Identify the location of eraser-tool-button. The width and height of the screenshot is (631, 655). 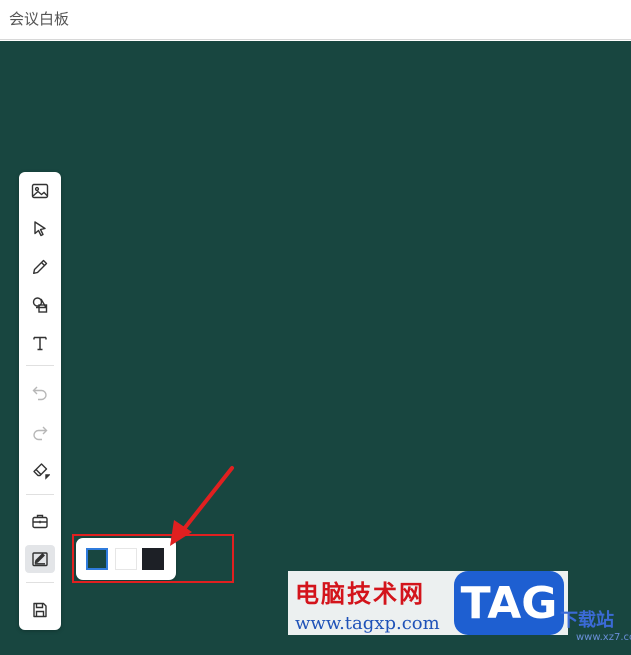
(40, 470).